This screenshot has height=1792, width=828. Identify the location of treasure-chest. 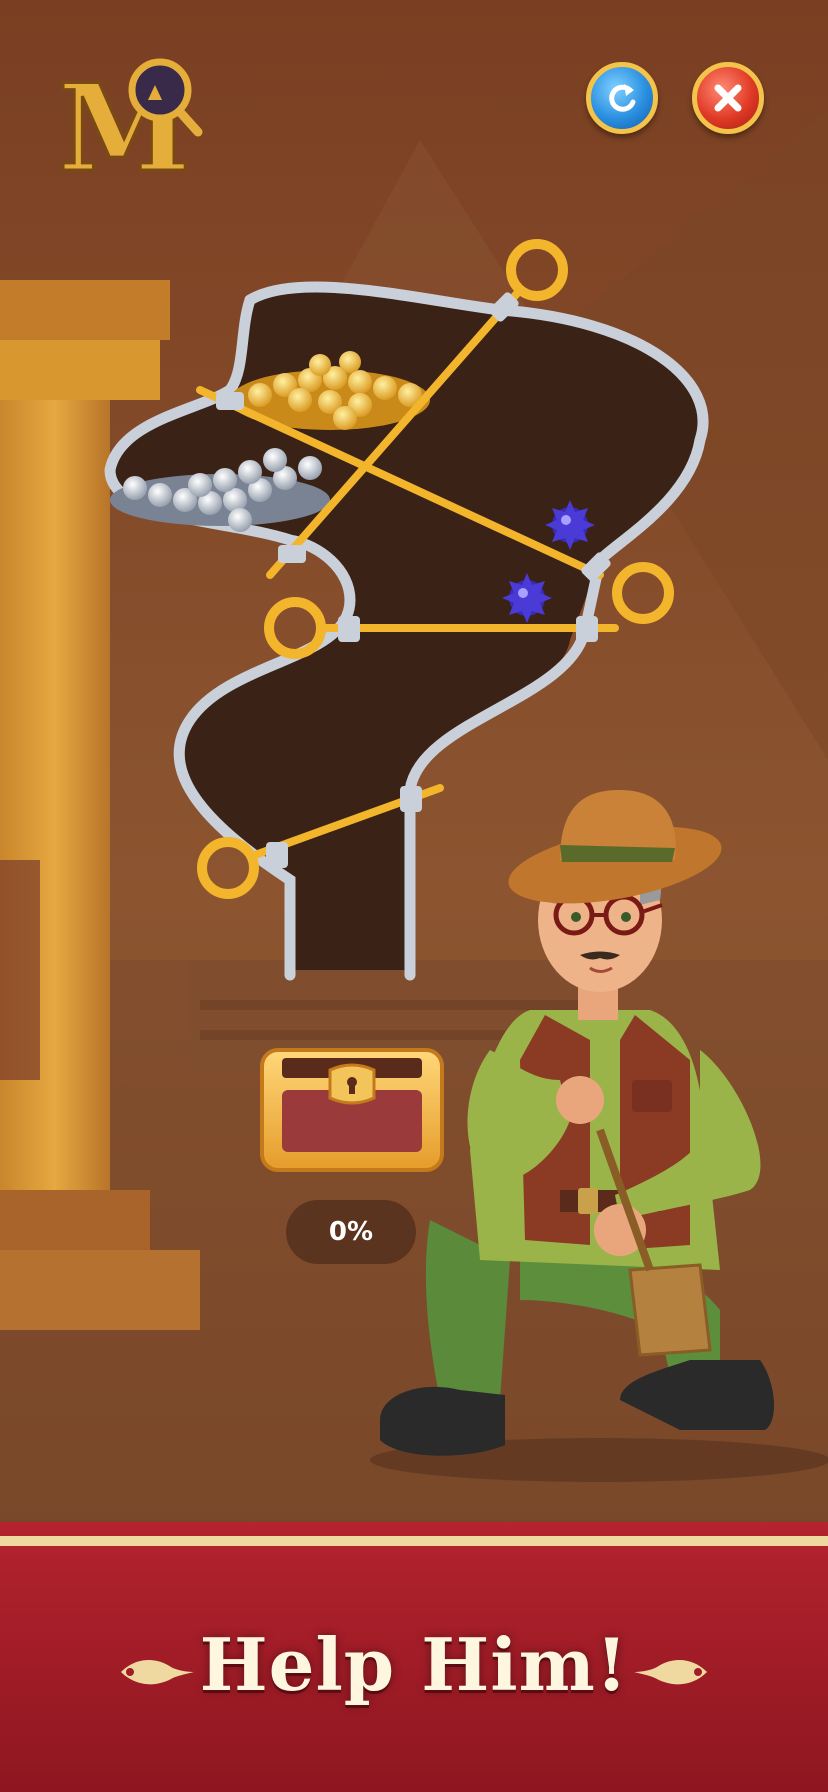
(352, 1110).